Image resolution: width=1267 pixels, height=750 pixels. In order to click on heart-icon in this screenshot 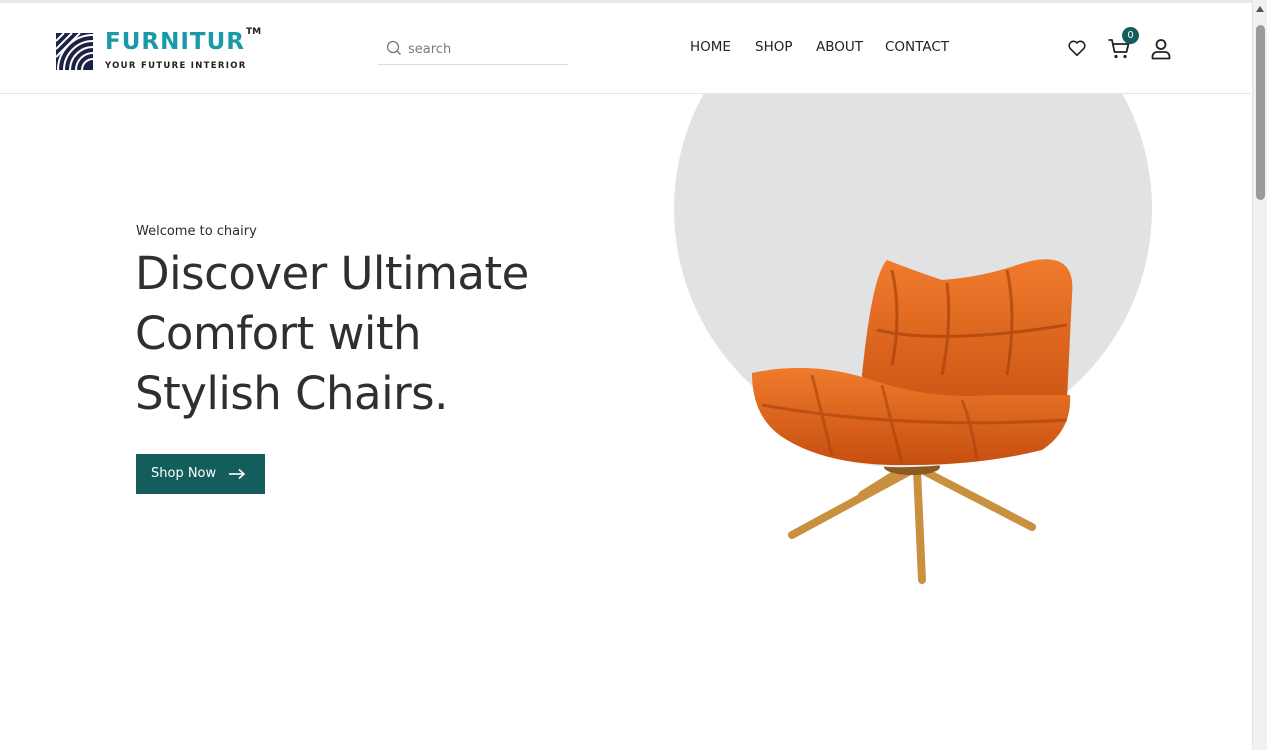, I will do `click(1077, 48)`.